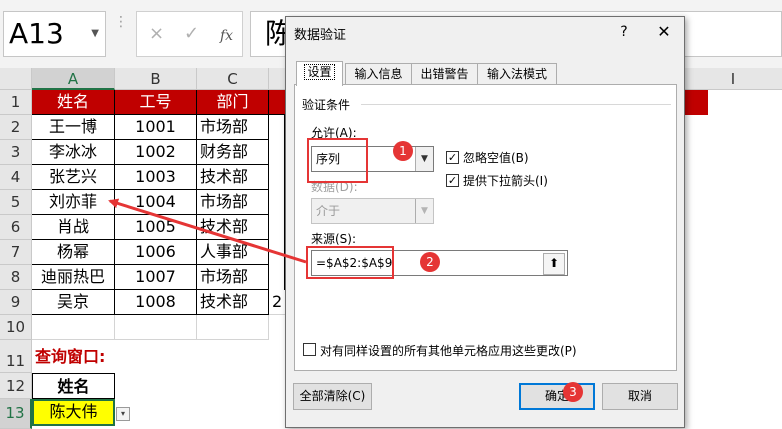 This screenshot has height=429, width=782. I want to click on tab-settings: 设置, so click(319, 73).